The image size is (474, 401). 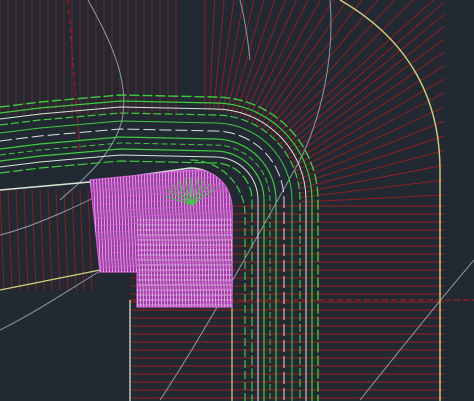 I want to click on magenta-hatched-parcel, so click(x=164, y=236).